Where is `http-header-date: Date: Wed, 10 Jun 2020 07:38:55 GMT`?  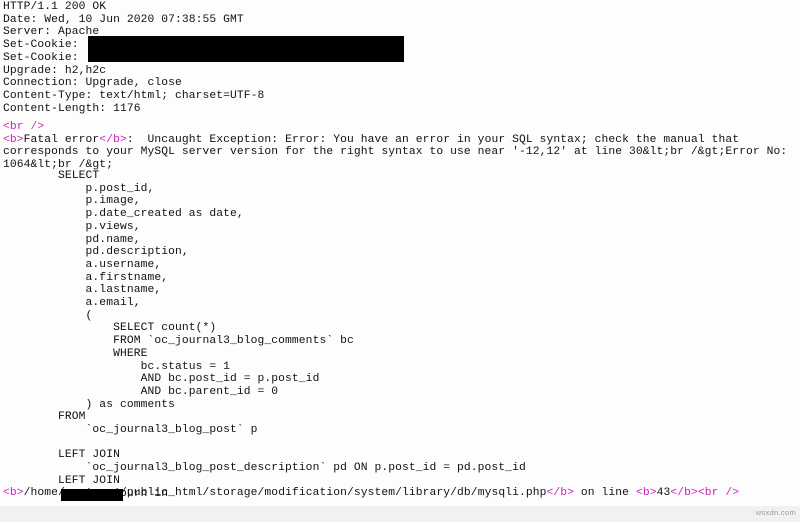
http-header-date: Date: Wed, 10 Jun 2020 07:38:55 GMT is located at coordinates (123, 19).